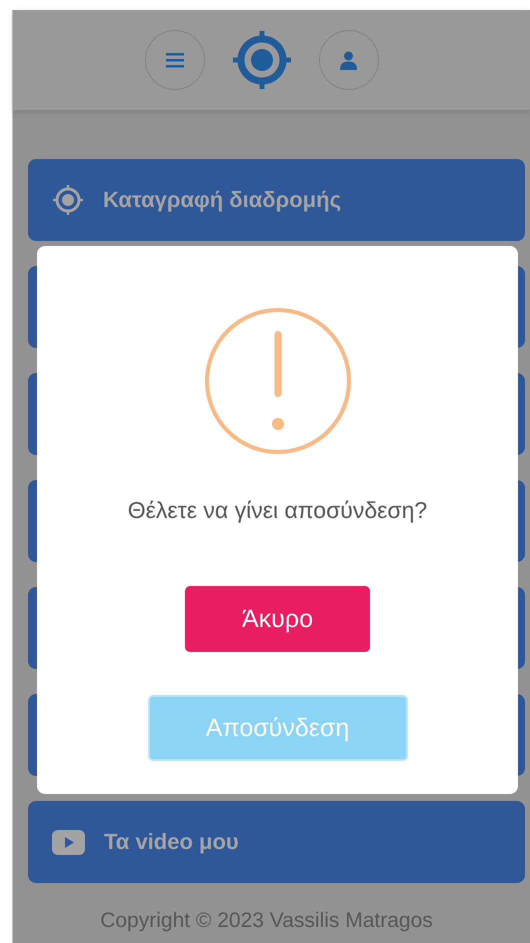 Image resolution: width=530 pixels, height=943 pixels. I want to click on play-icon, so click(68, 842).